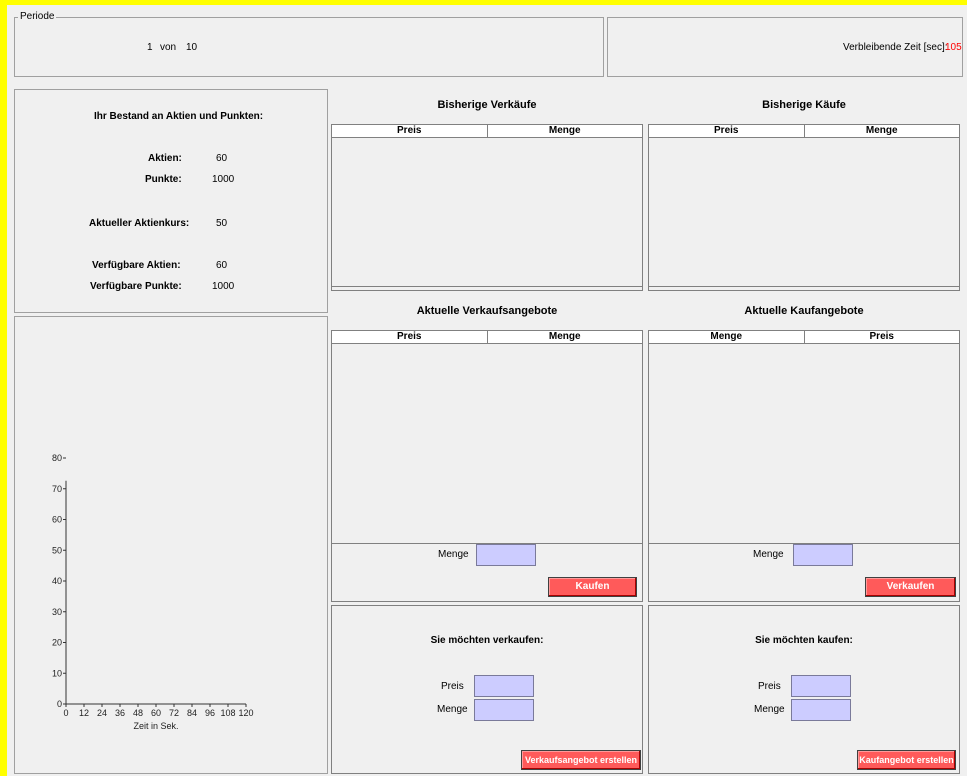  Describe the element at coordinates (179, 116) in the screenshot. I see `bestand-title: Ihr Bestand an Aktien und Punkten:` at that location.